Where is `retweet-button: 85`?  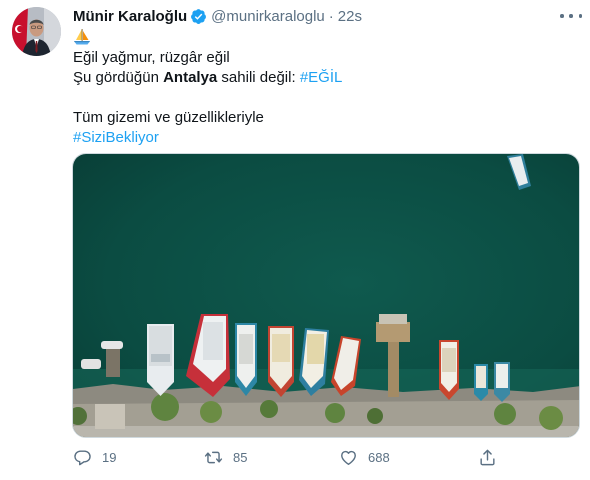 retweet-button: 85 is located at coordinates (225, 457).